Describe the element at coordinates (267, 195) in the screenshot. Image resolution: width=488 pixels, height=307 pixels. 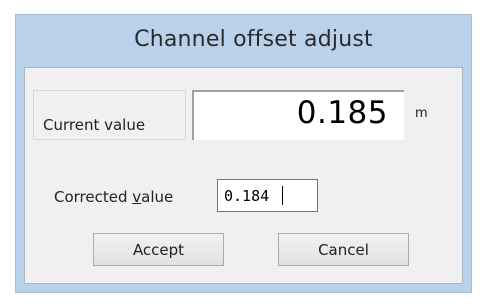
I see `corrected-value-input` at that location.